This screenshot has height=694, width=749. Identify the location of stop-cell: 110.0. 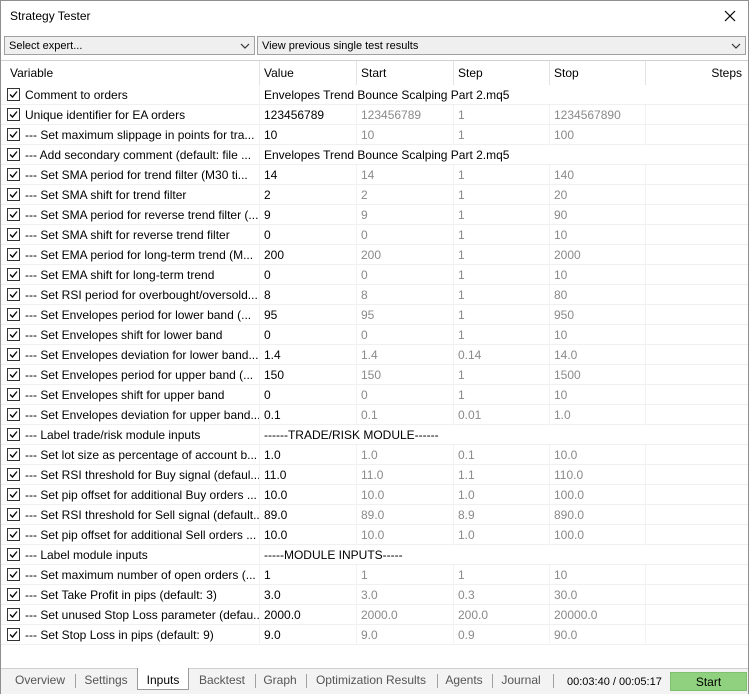
(598, 475).